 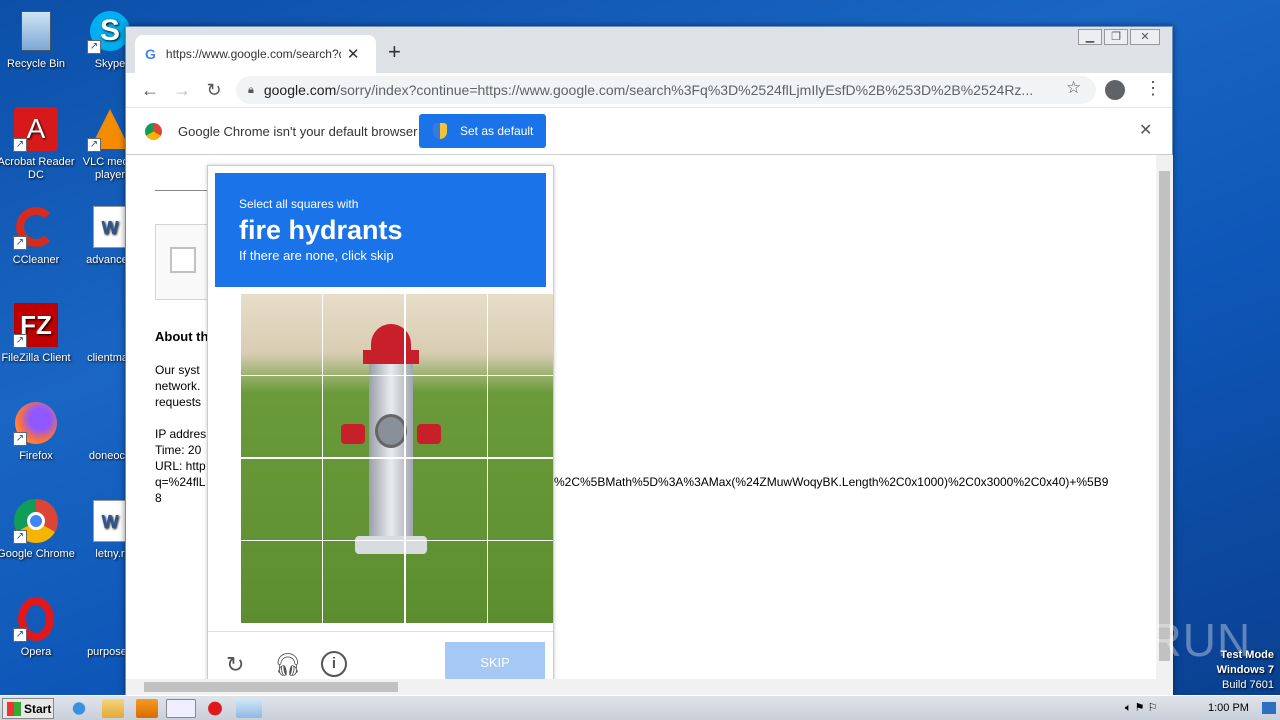 What do you see at coordinates (380, 655) in the screenshot?
I see `challenge-footer: ↻ 🎧︎ i SKIP` at bounding box center [380, 655].